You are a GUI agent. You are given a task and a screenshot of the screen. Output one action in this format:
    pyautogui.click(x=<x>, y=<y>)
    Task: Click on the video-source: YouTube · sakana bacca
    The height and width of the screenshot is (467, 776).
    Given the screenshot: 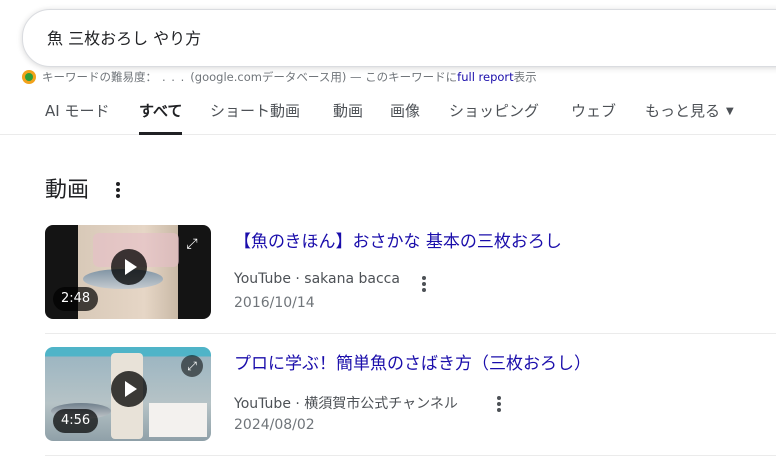 What is the action you would take?
    pyautogui.click(x=317, y=279)
    